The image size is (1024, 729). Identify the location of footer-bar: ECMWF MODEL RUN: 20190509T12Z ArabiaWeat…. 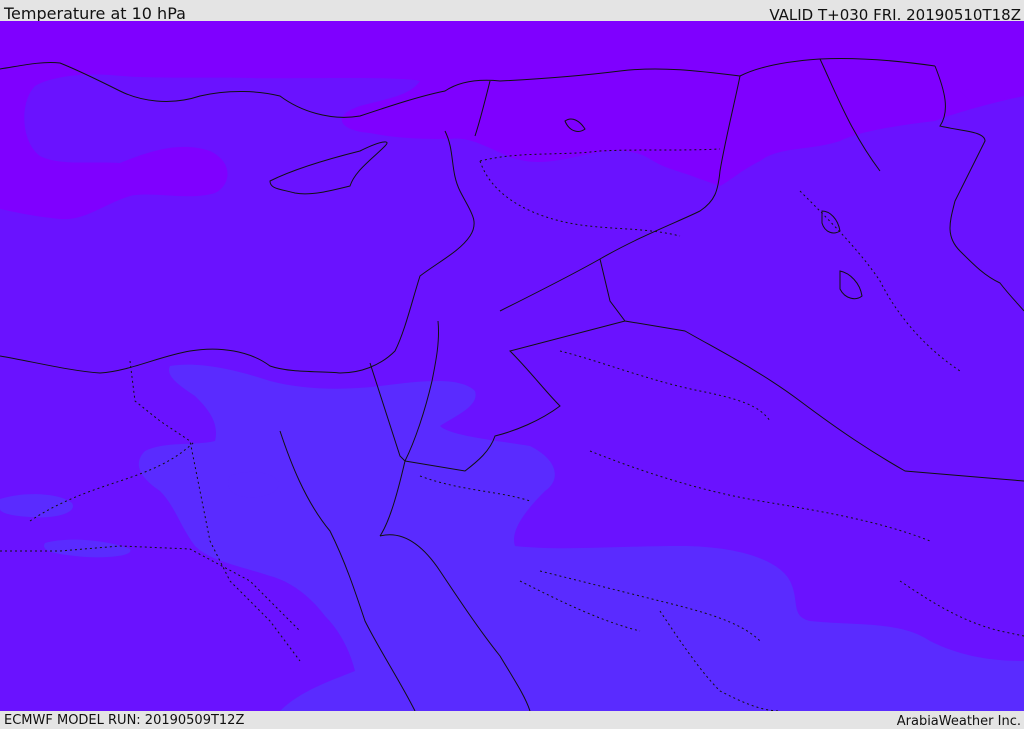
(512, 720).